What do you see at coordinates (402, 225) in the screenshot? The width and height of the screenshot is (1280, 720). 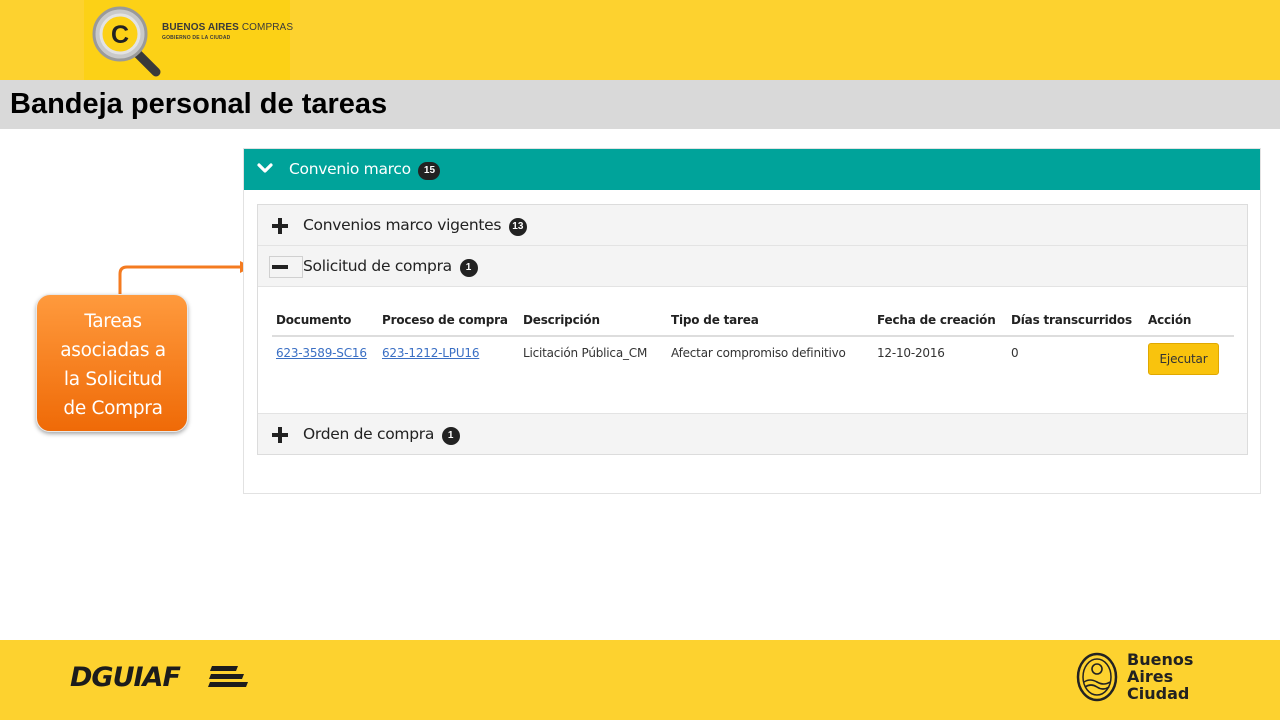 I see `section-title-label: Convenios marco vigentes` at bounding box center [402, 225].